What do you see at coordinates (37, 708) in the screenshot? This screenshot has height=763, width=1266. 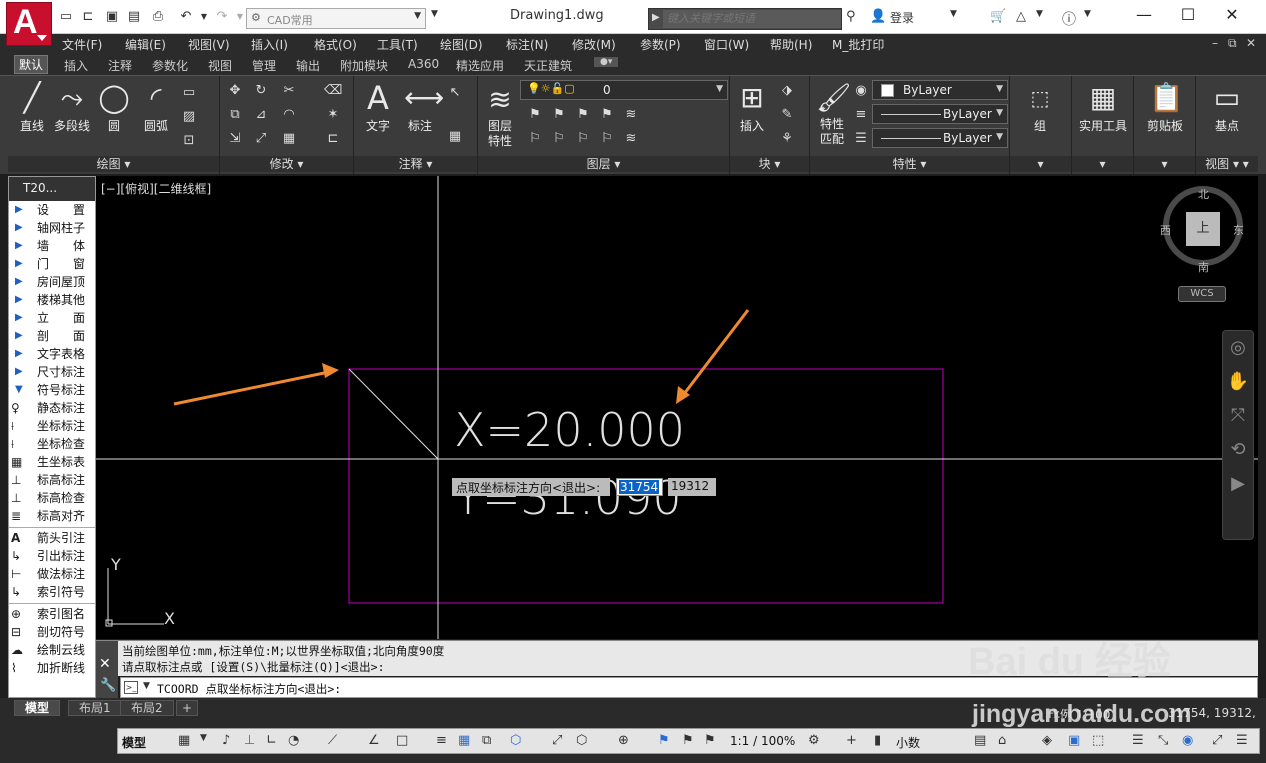 I see `tab-model: 模型` at bounding box center [37, 708].